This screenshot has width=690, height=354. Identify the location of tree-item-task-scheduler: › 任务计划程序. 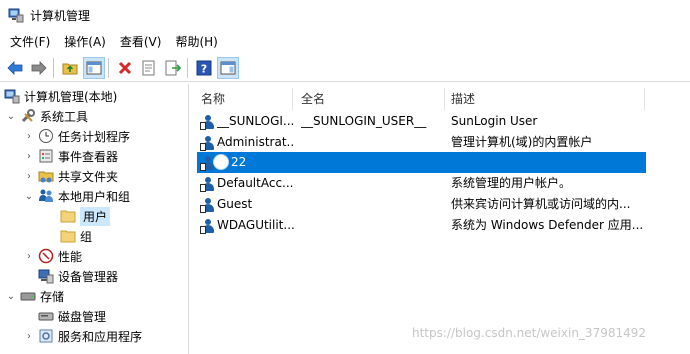
(77, 136).